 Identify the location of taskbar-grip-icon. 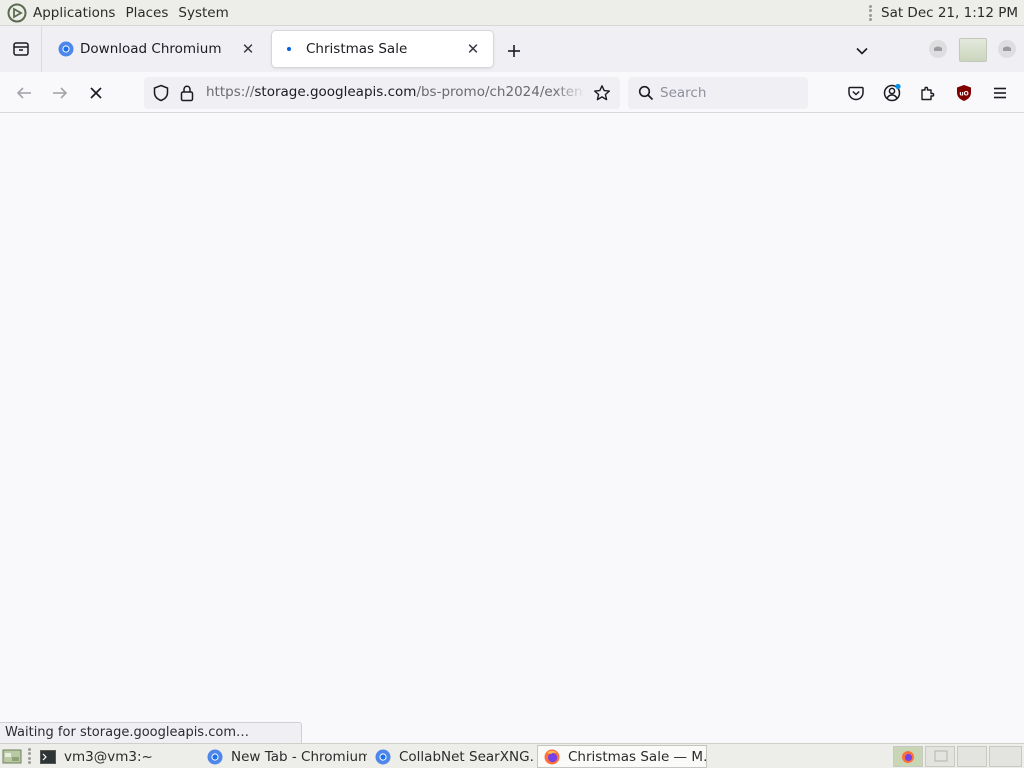
(30, 756).